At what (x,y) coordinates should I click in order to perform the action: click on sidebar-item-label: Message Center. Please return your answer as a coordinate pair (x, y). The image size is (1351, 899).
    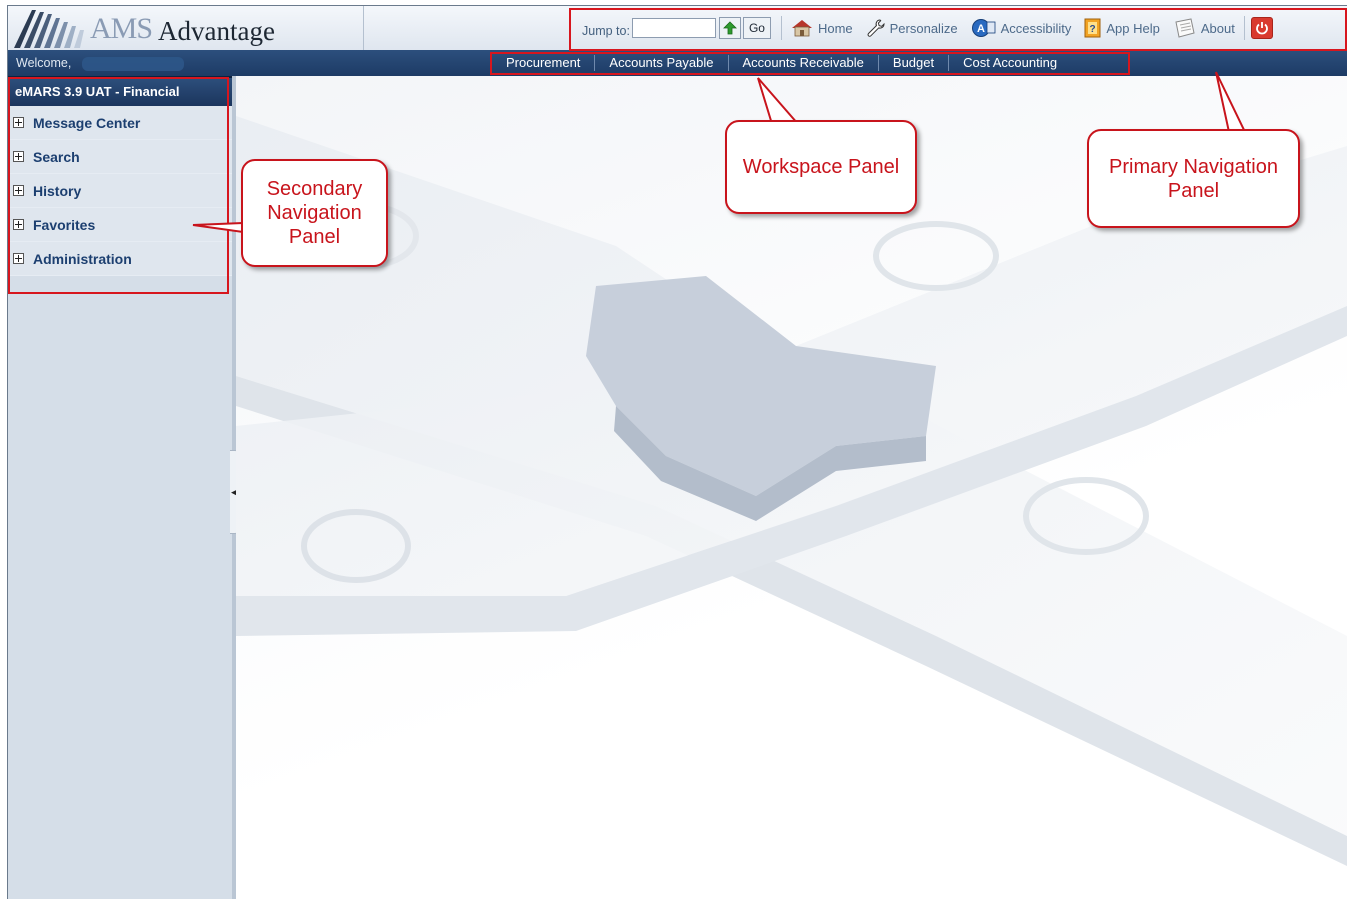
    Looking at the image, I should click on (87, 122).